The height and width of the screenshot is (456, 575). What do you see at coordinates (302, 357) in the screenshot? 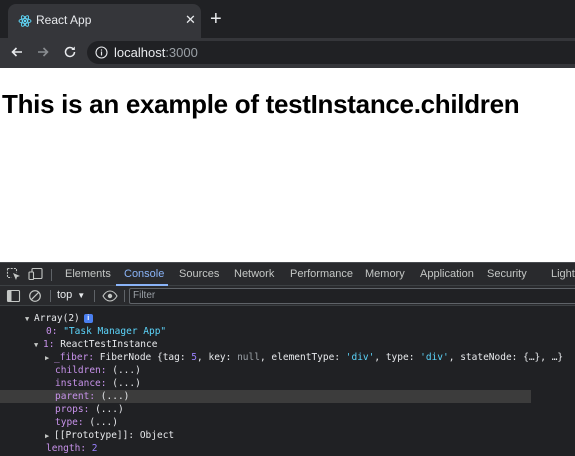
I see `fiber-value: , elementType:` at bounding box center [302, 357].